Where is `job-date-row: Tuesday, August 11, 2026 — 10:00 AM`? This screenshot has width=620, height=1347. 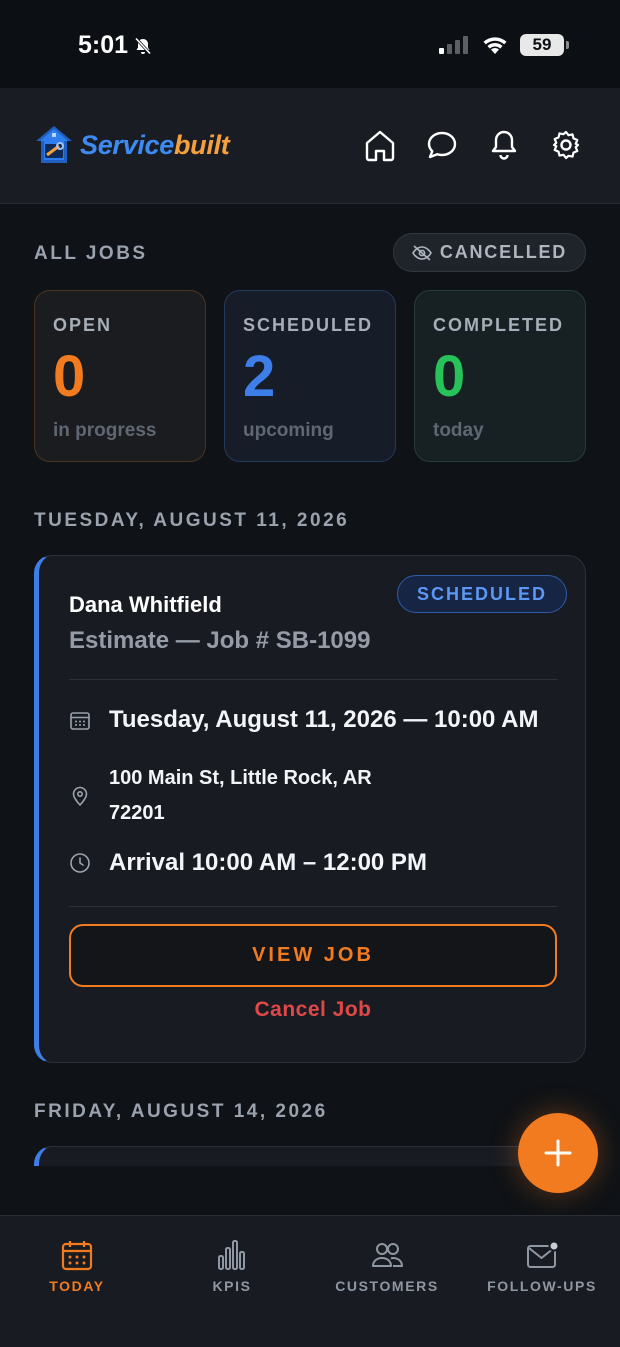
job-date-row: Tuesday, August 11, 2026 — 10:00 AM is located at coordinates (304, 720).